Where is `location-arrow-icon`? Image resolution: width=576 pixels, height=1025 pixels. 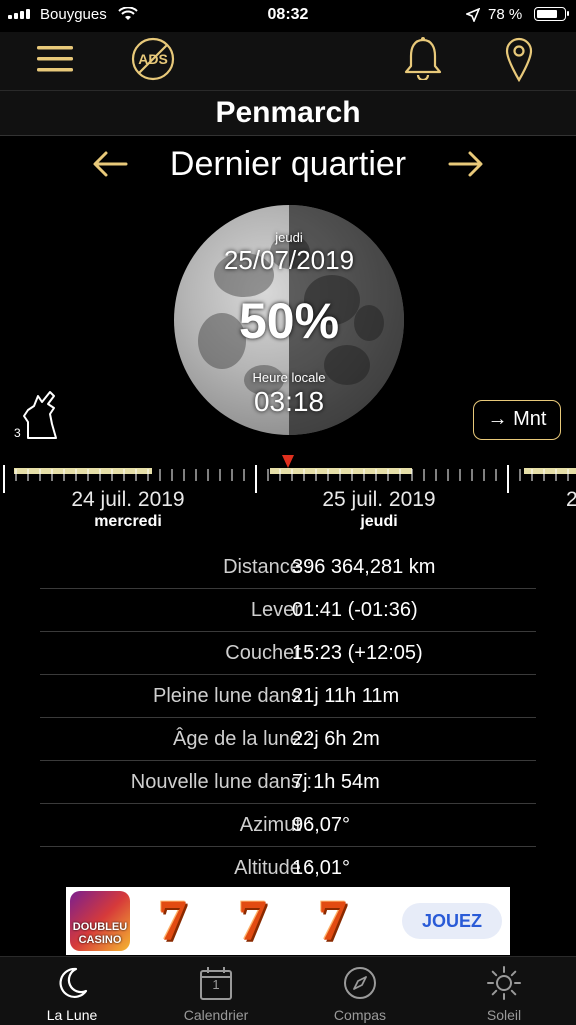 location-arrow-icon is located at coordinates (473, 15).